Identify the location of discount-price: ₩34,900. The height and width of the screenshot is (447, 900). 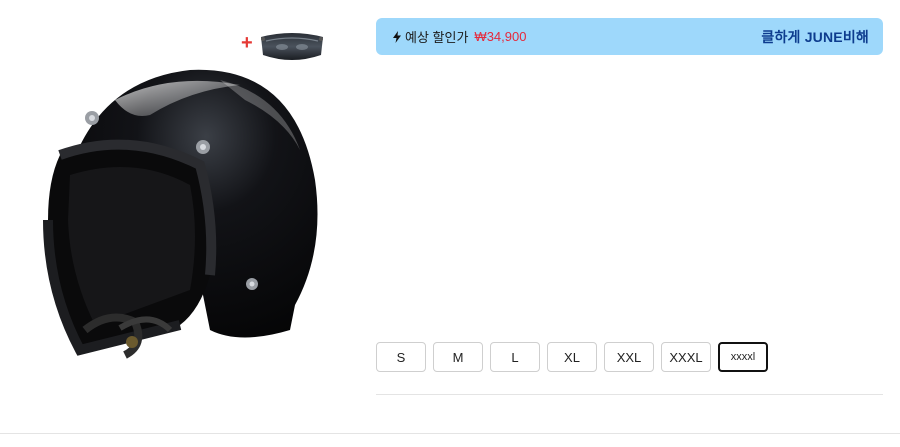
(500, 36).